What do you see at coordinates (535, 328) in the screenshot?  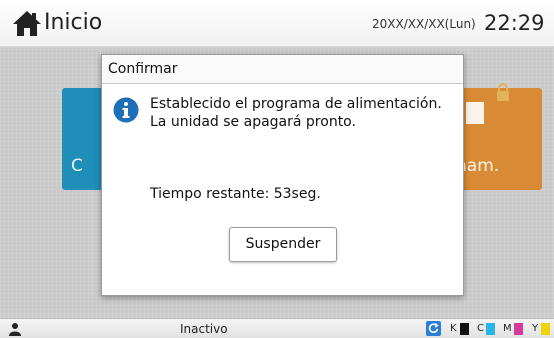 I see `ink-label-y: Y` at bounding box center [535, 328].